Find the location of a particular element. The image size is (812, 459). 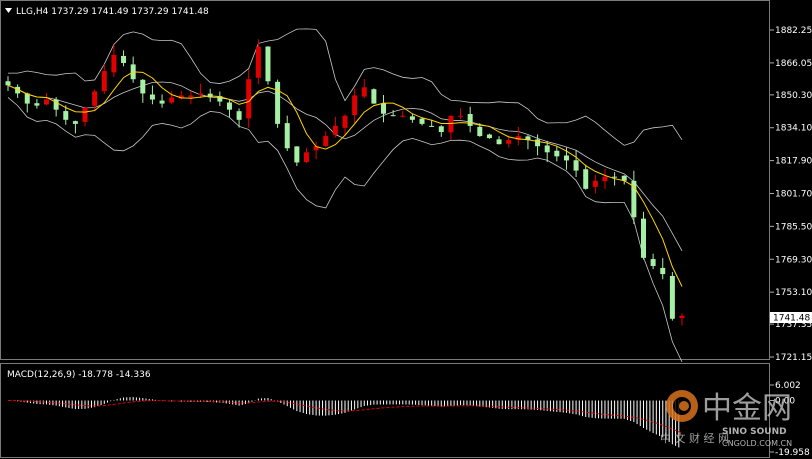

svg-text: 1741.48 is located at coordinates (791, 319).